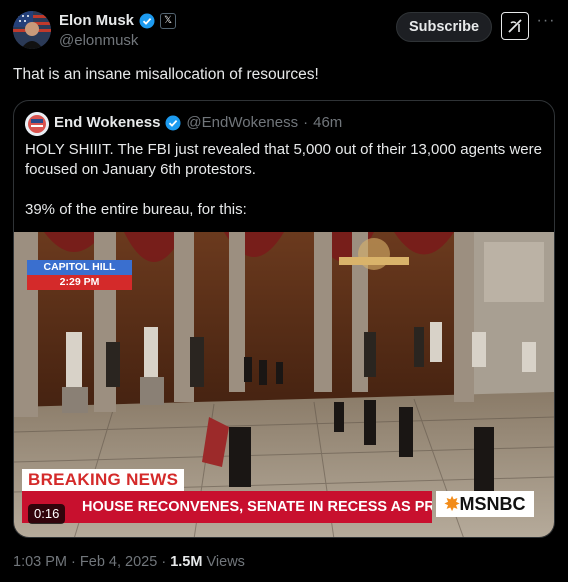  I want to click on post-time: 1:03 PM, so click(40, 562).